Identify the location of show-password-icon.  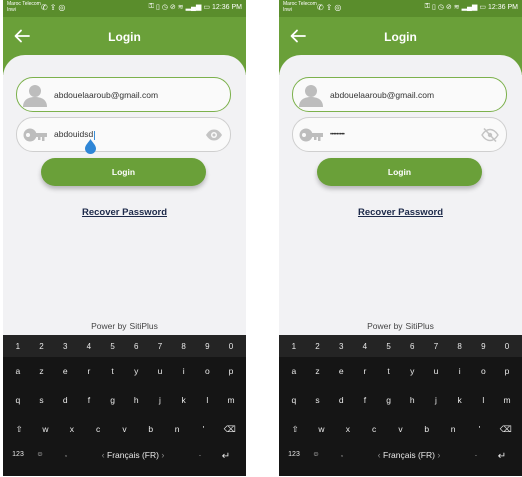
(214, 135).